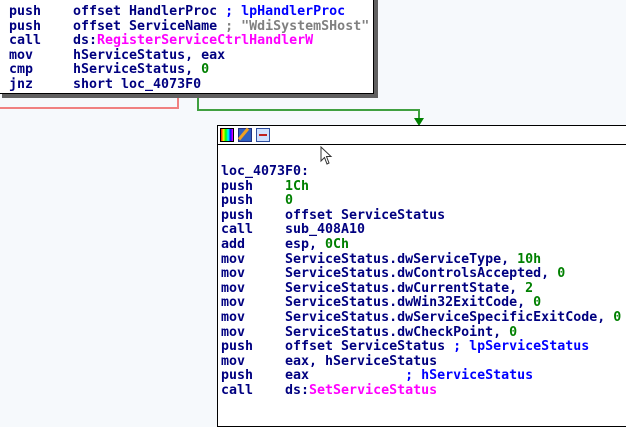  Describe the element at coordinates (397, 332) in the screenshot. I see `operand: ServiceStatus.dwCheckPoint,` at that location.